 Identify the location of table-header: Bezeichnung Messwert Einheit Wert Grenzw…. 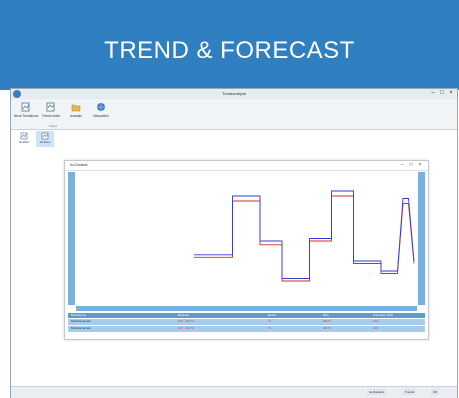
(246, 315).